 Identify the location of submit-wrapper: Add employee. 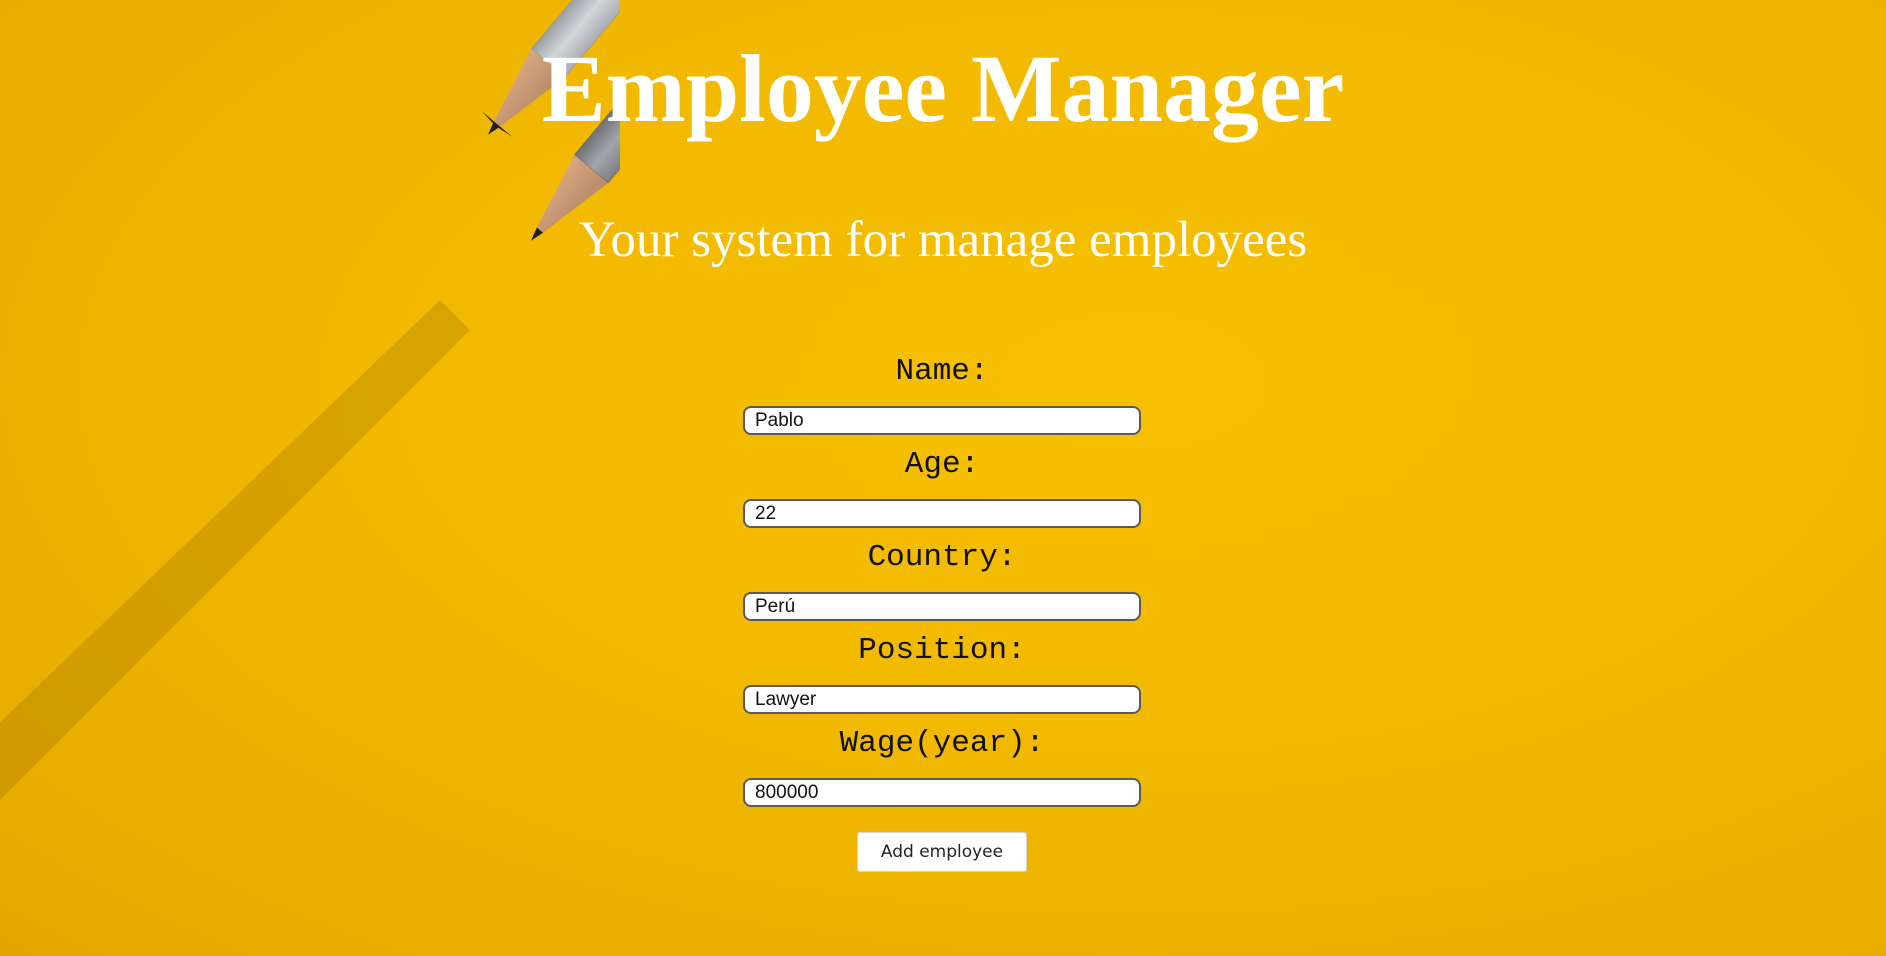
(942, 852).